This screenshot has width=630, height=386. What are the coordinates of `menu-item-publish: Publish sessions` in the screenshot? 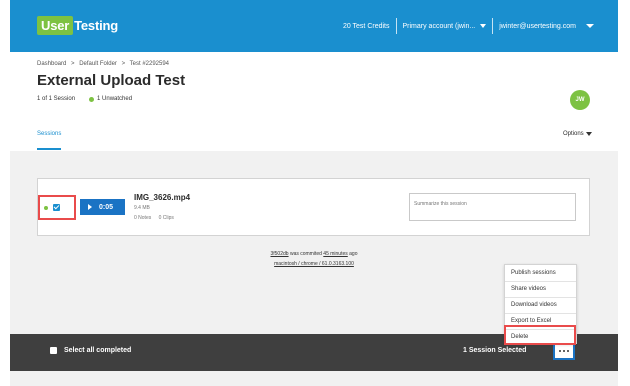 It's located at (533, 273).